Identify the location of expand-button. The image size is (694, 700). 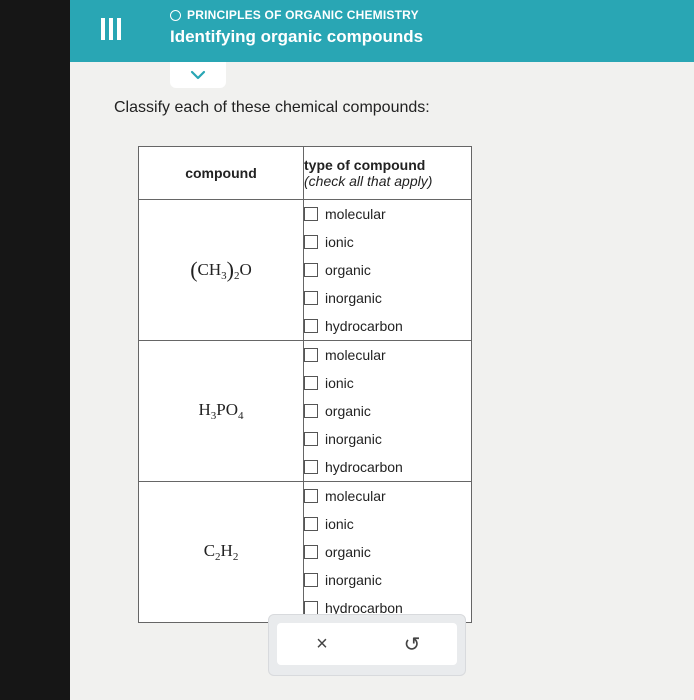
(198, 75).